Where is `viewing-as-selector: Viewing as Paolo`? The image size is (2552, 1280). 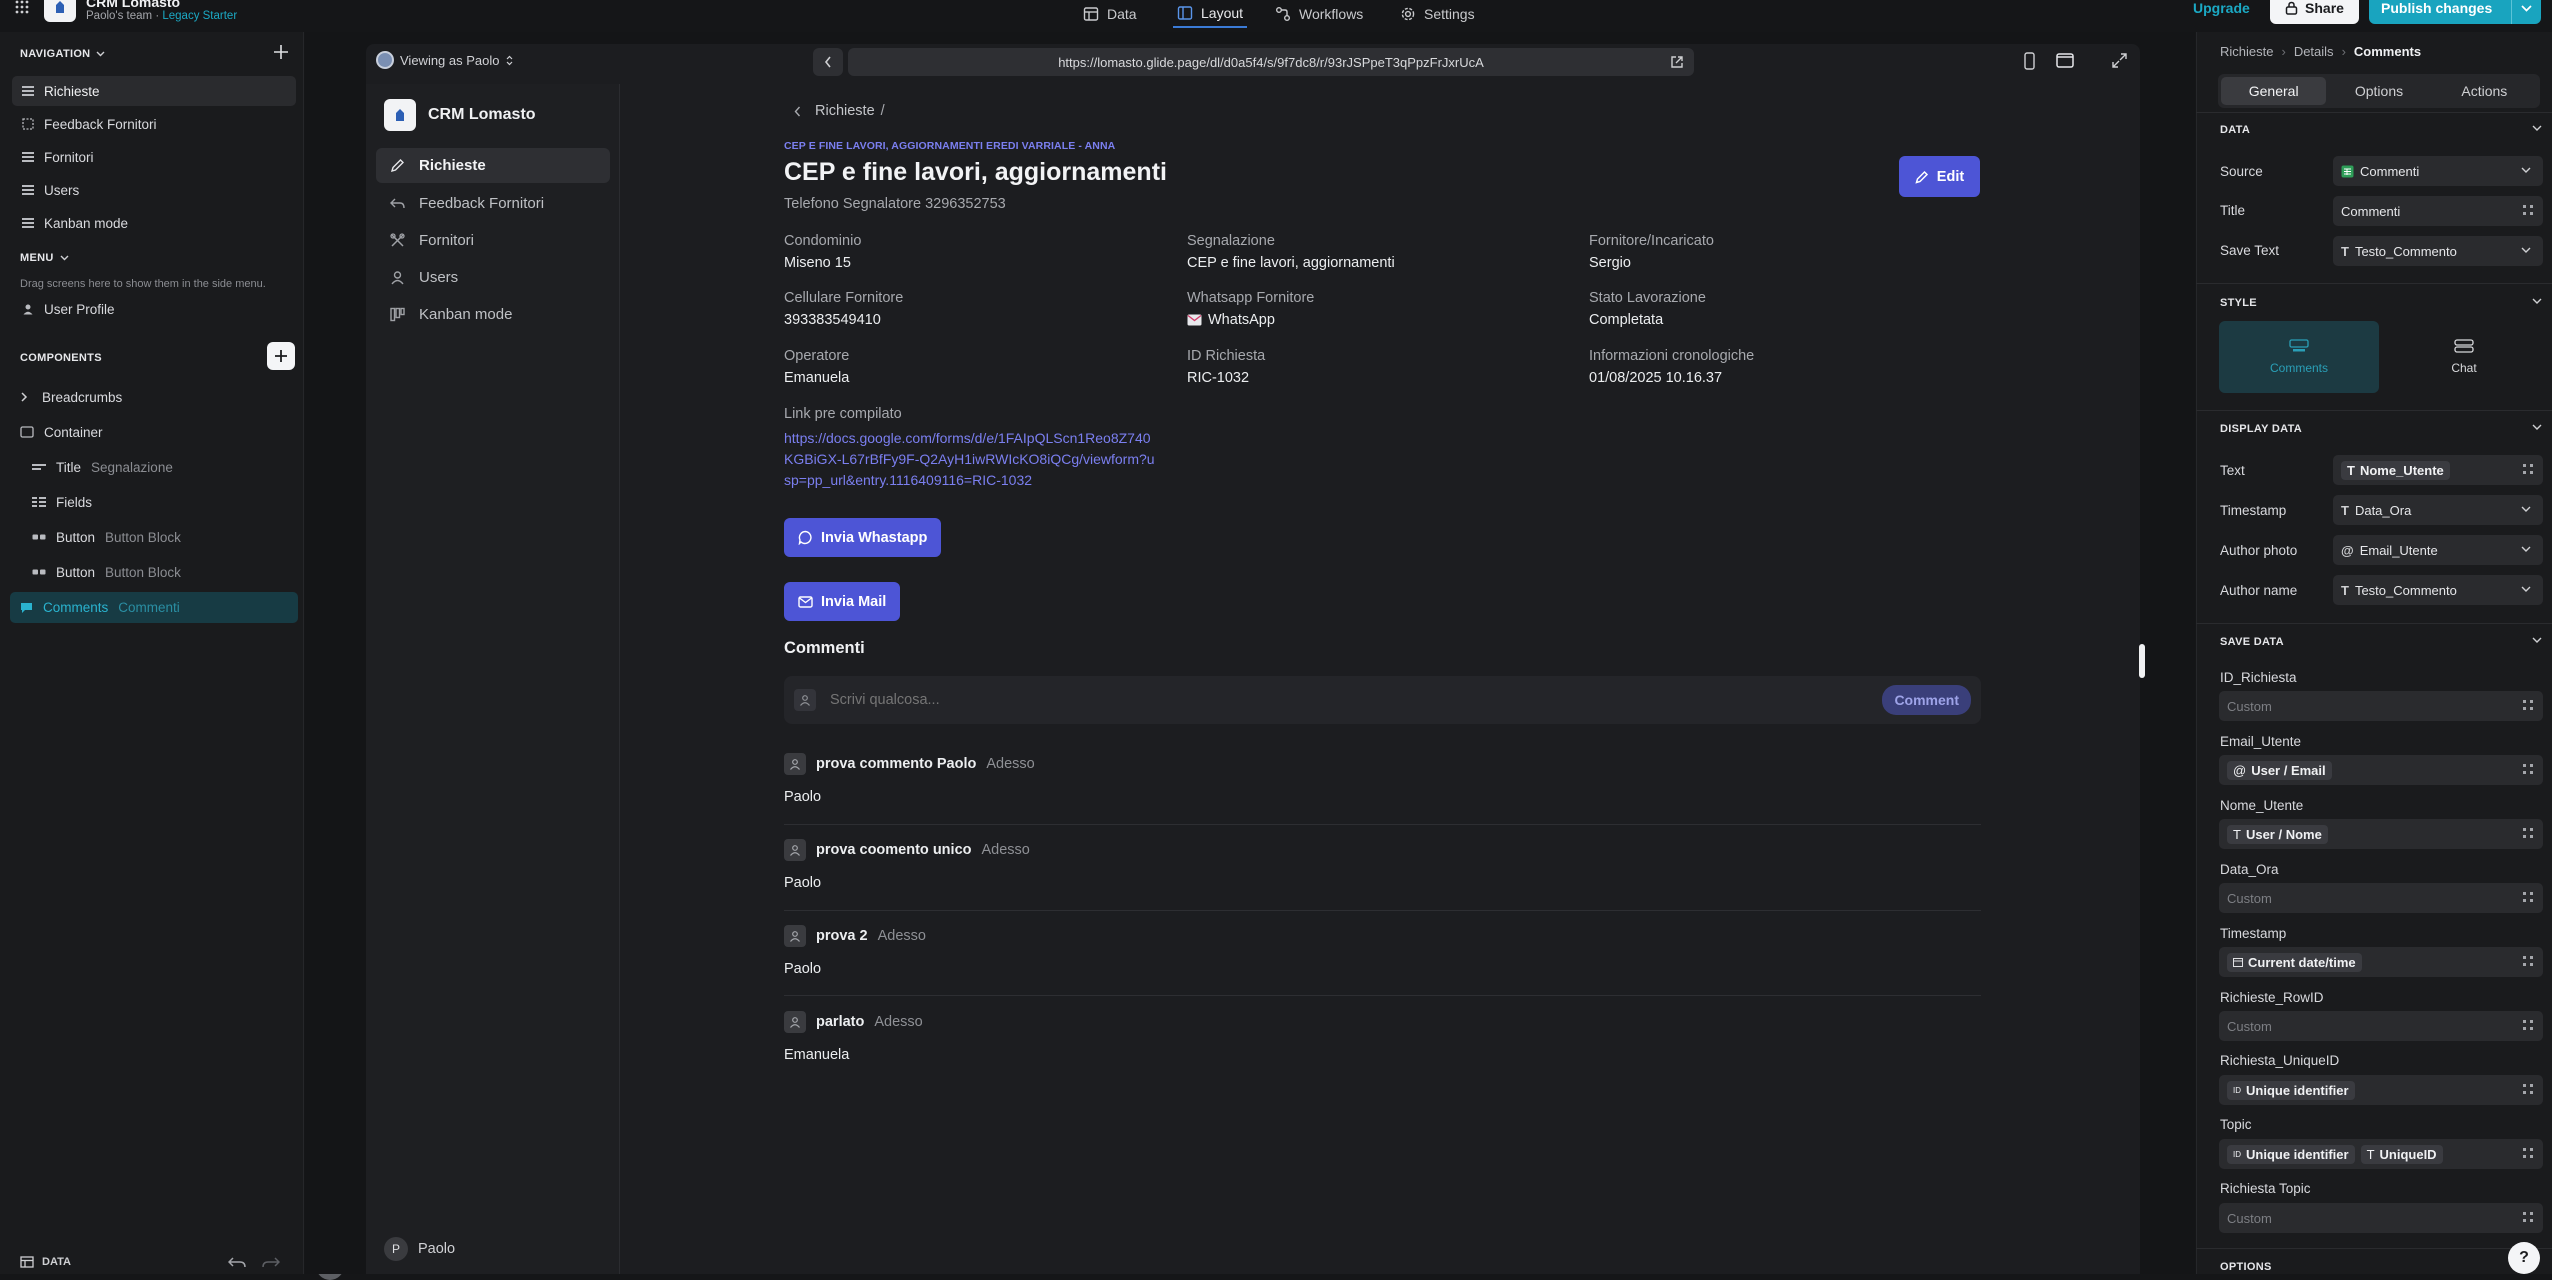
viewing-as-selector: Viewing as Paolo is located at coordinates (444, 60).